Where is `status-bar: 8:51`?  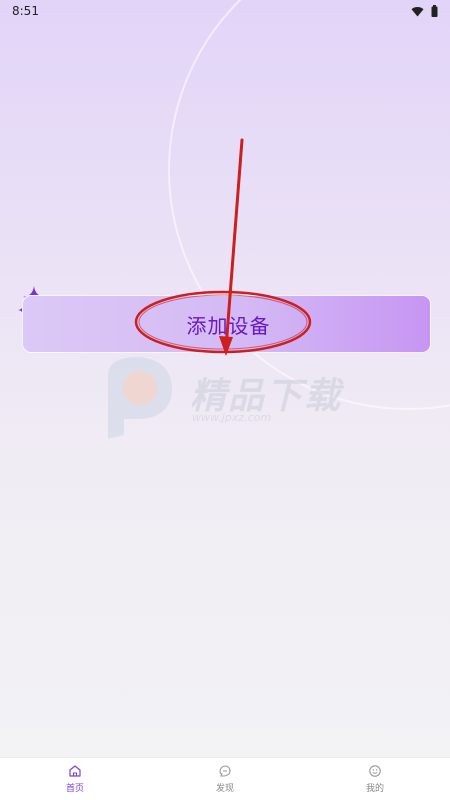 status-bar: 8:51 is located at coordinates (225, 11).